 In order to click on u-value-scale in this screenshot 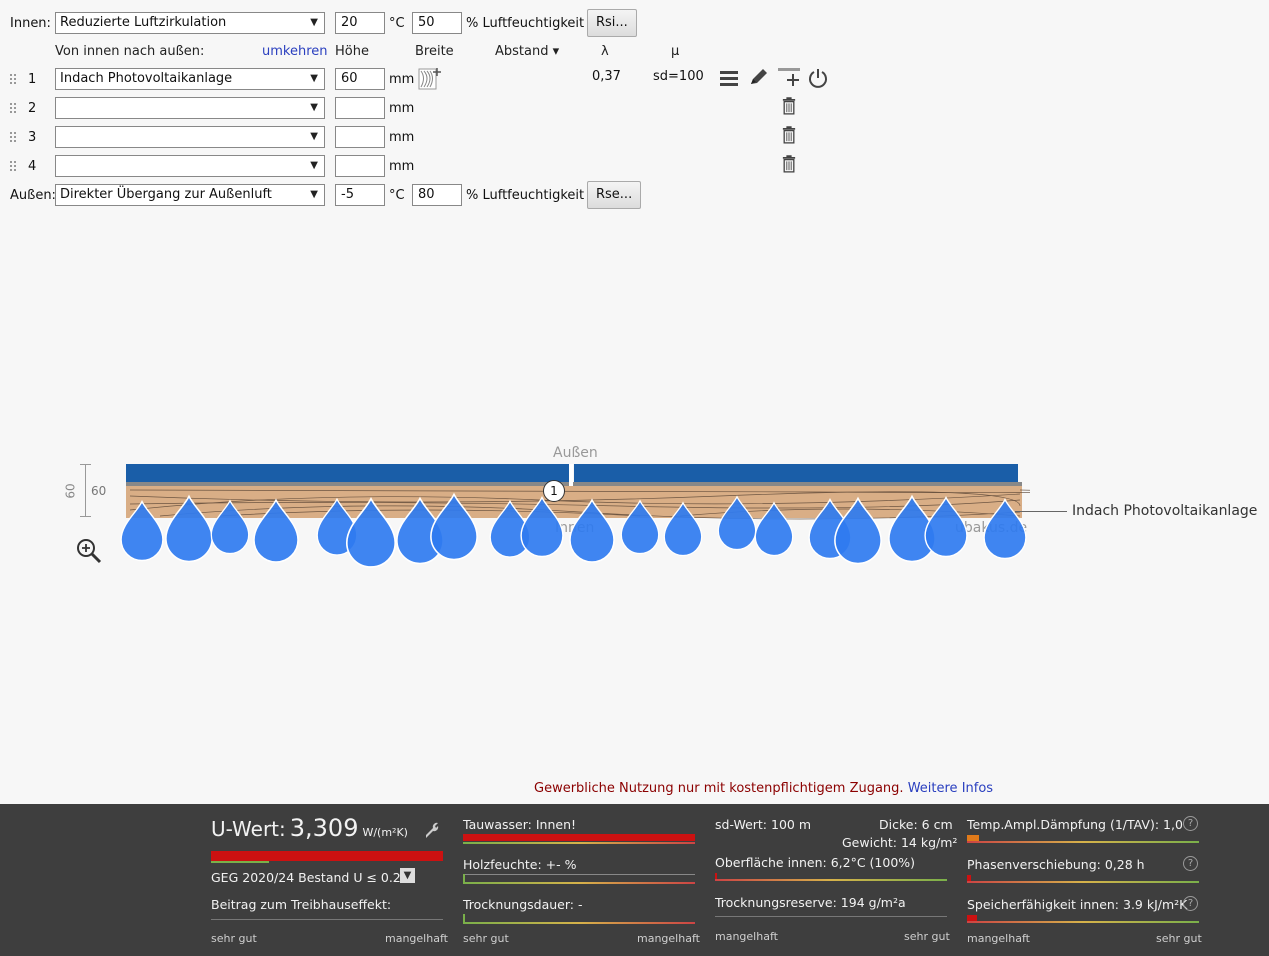, I will do `click(240, 862)`.